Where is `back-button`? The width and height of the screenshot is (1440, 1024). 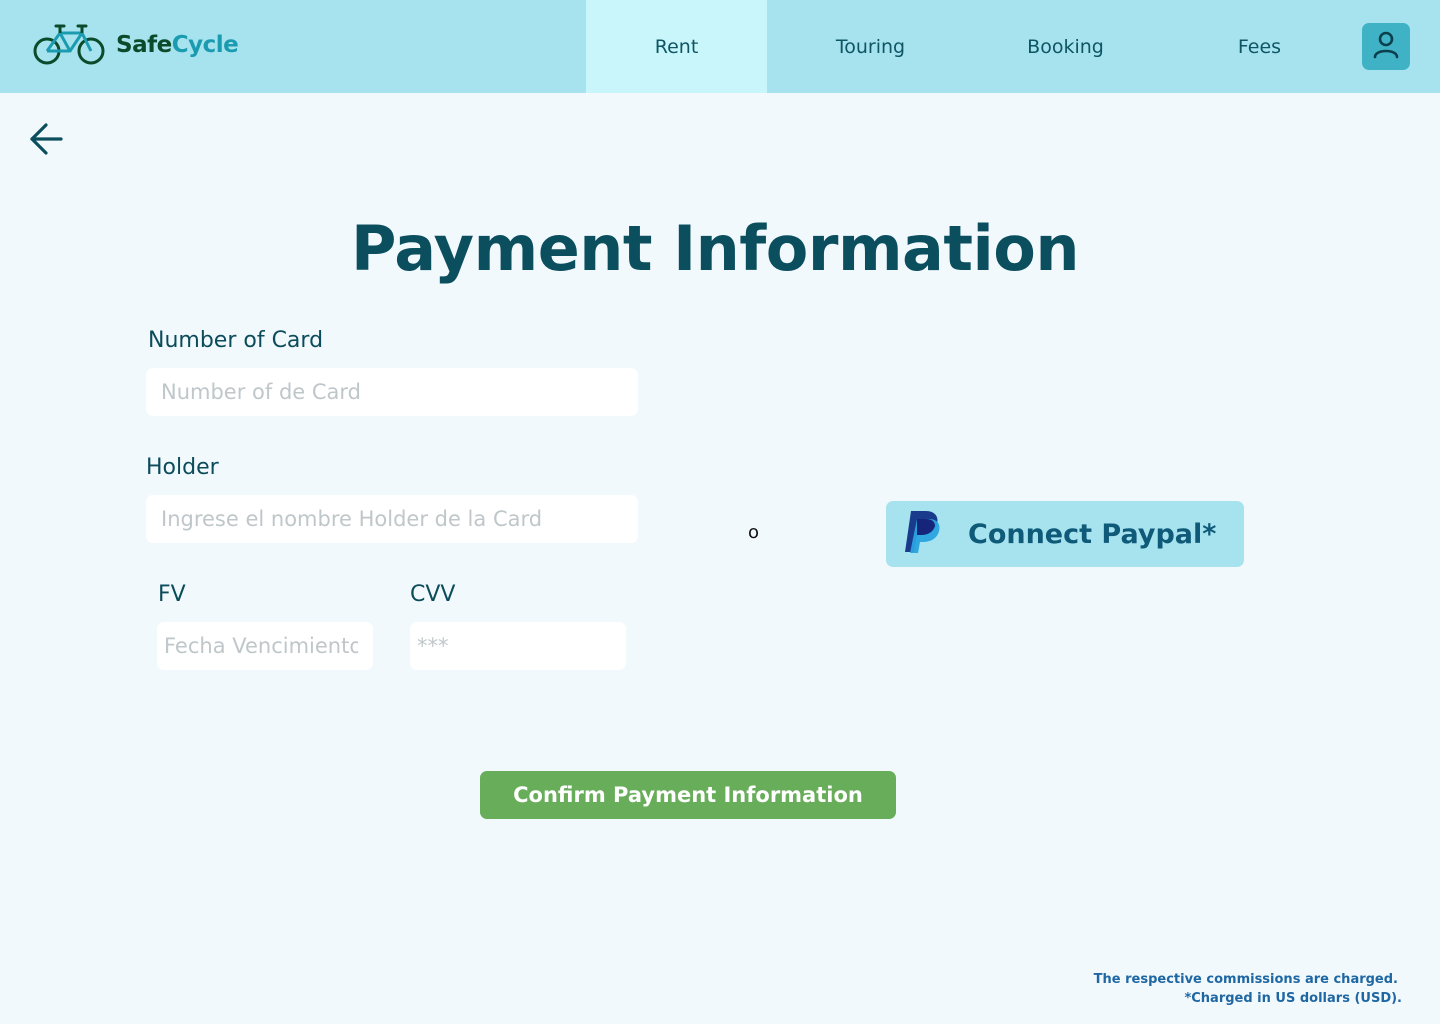
back-button is located at coordinates (46, 139).